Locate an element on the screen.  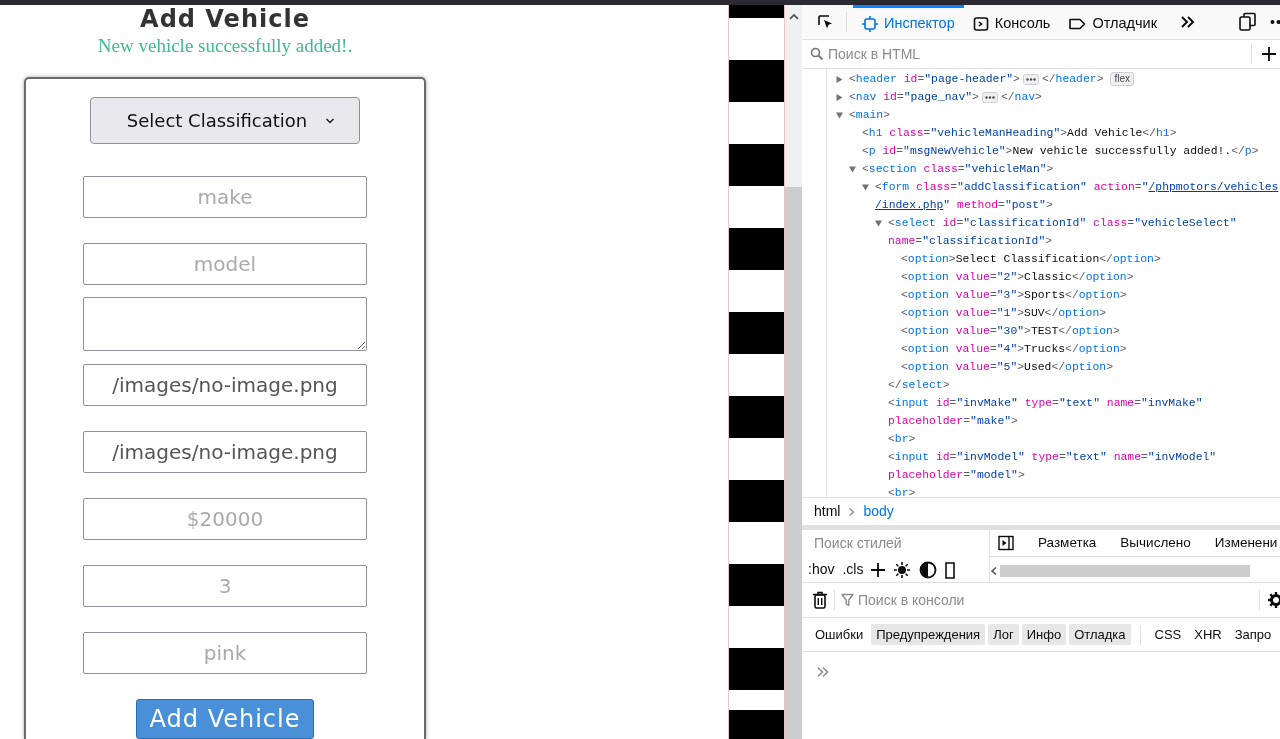
category-toggle: XHR is located at coordinates (1208, 634).